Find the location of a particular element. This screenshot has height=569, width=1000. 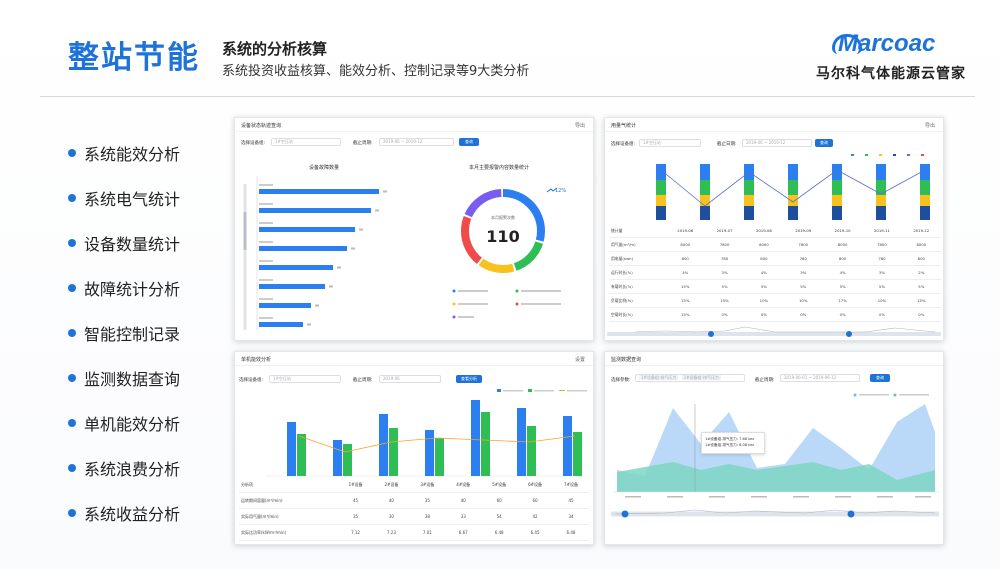

table-header-cell: 2019-06 is located at coordinates (685, 231).